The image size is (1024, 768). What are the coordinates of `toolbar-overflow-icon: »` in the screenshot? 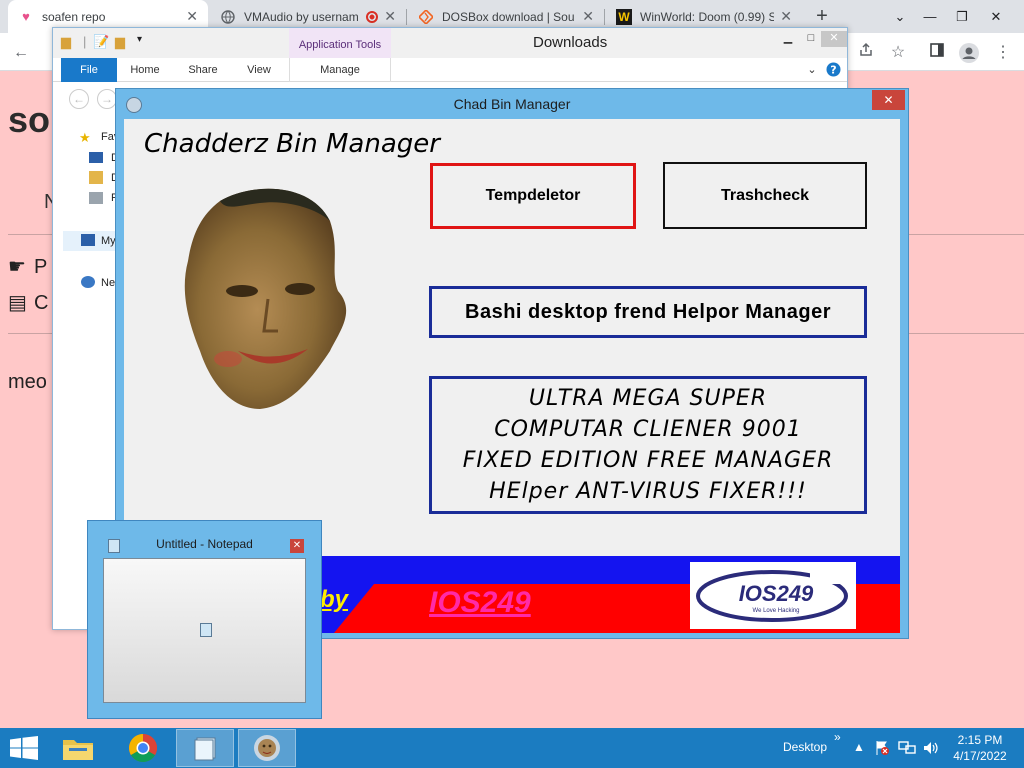 It's located at (837, 737).